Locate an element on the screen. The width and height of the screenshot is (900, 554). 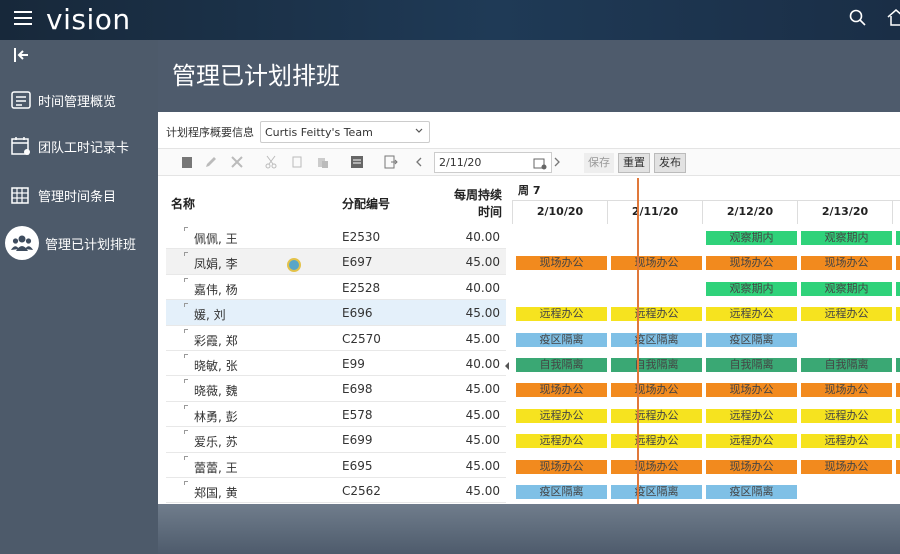
new-icon is located at coordinates (187, 162).